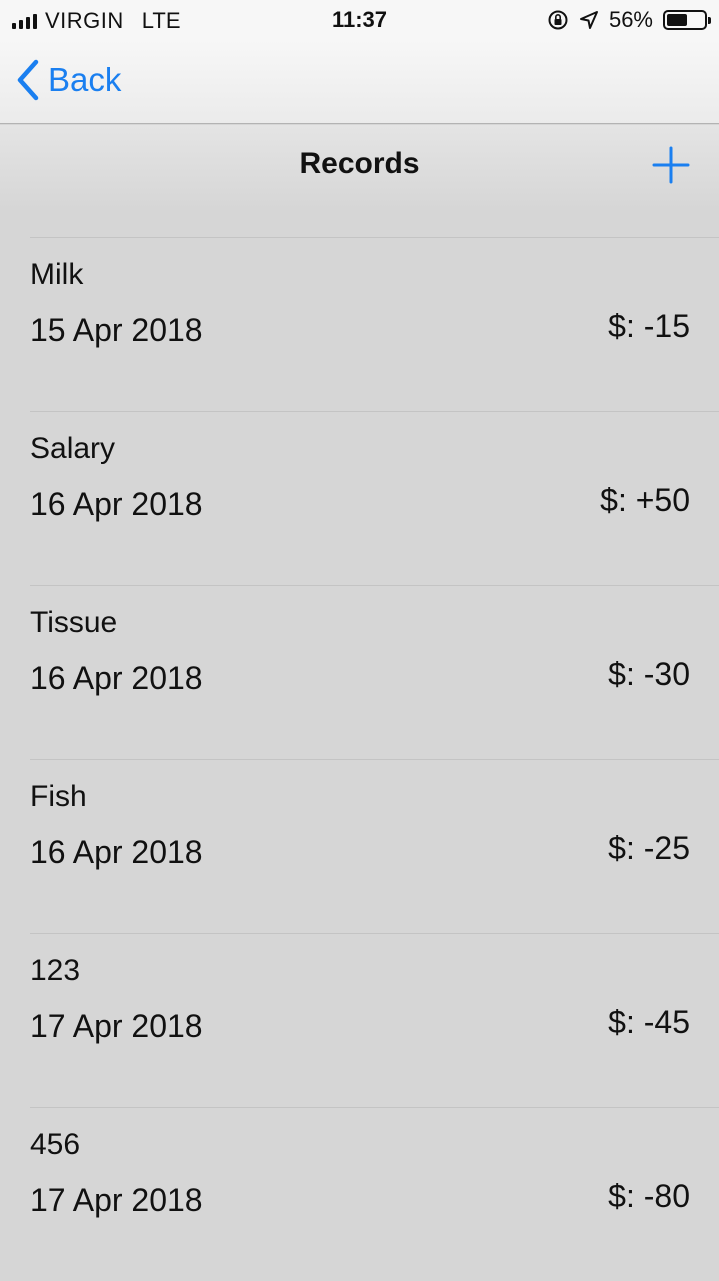 This screenshot has width=719, height=1281. I want to click on status-bar: VIRGIN LTE 11:37 56%, so click(359, 20).